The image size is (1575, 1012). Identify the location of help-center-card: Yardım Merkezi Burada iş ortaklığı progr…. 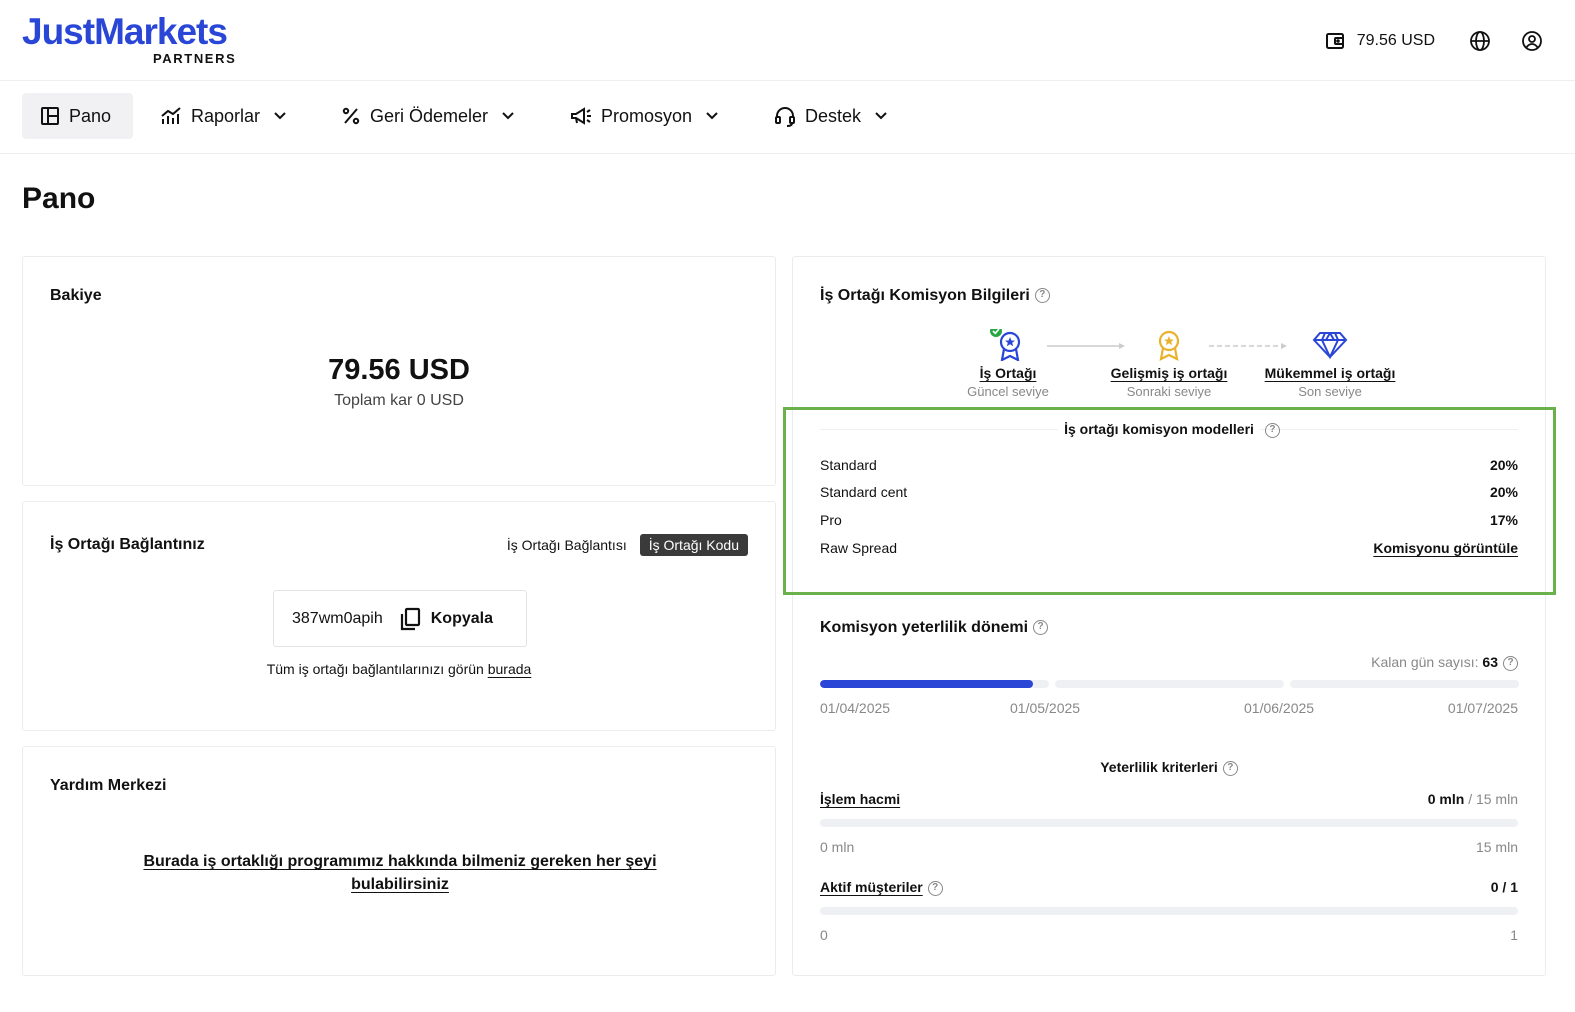
(399, 861).